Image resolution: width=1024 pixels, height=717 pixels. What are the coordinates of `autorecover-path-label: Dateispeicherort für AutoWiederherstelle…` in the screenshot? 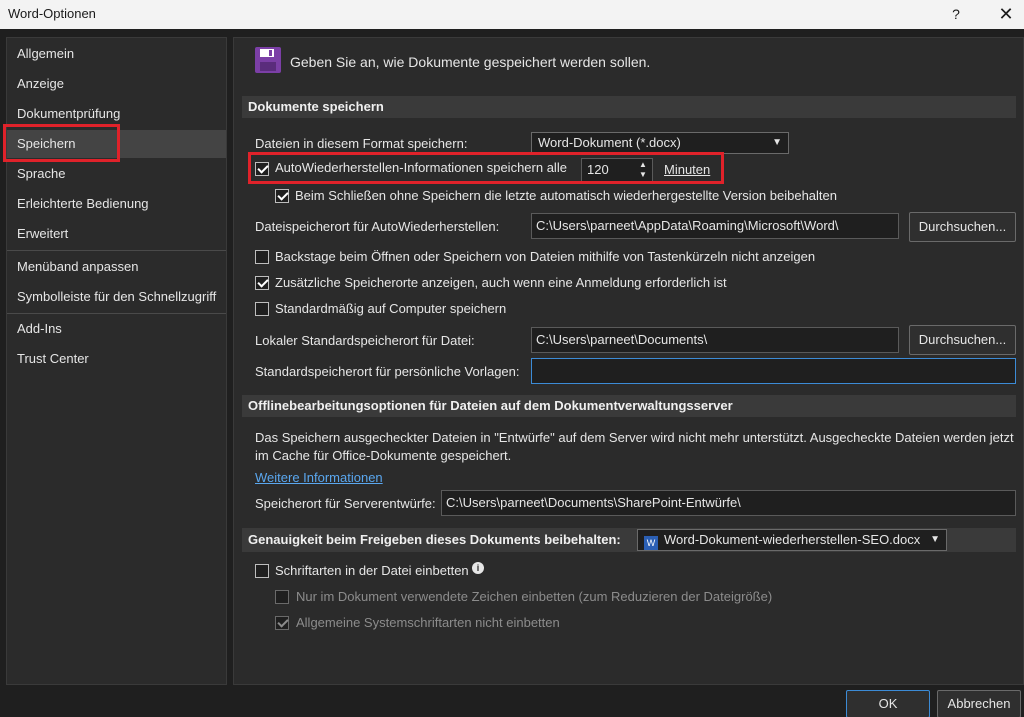 It's located at (377, 226).